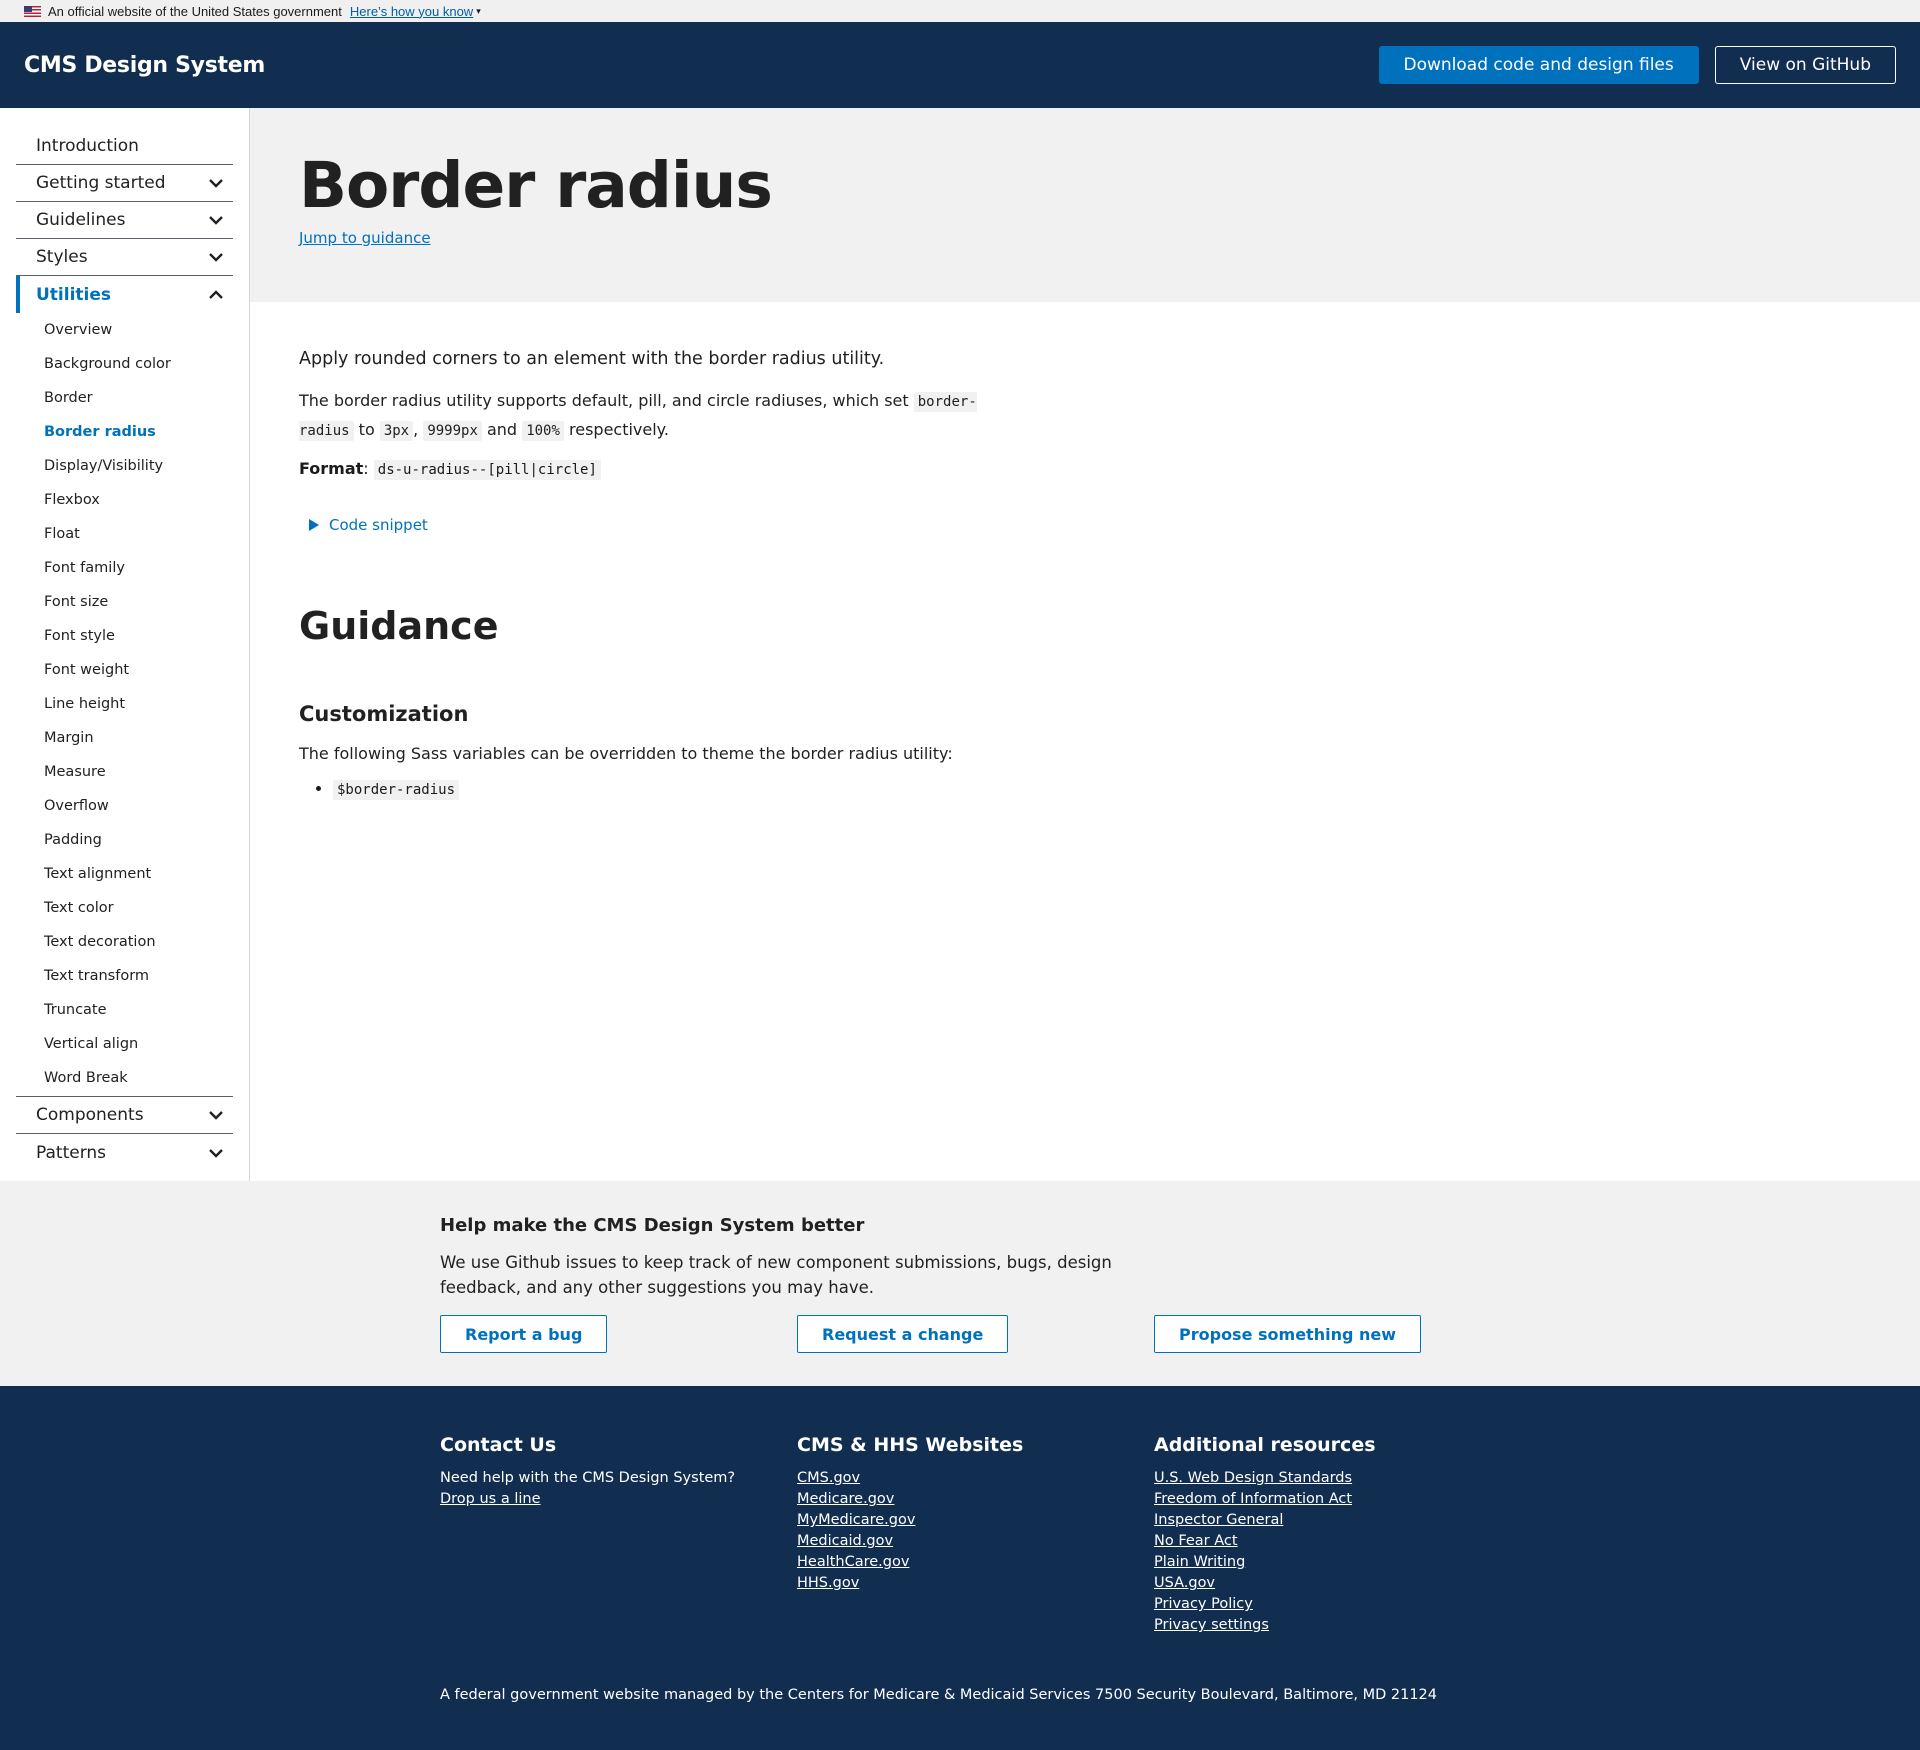 The height and width of the screenshot is (1750, 1920). I want to click on download-button: Download code and design files, so click(1538, 65).